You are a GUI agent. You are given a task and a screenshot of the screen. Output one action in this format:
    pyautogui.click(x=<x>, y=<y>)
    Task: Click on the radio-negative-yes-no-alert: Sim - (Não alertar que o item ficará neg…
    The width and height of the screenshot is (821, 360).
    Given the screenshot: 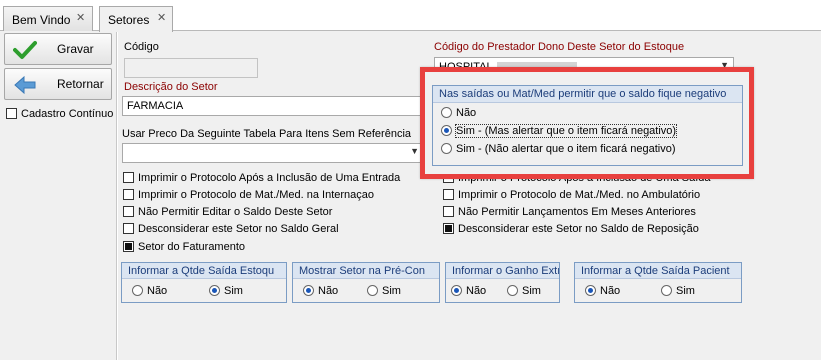 What is the action you would take?
    pyautogui.click(x=558, y=149)
    